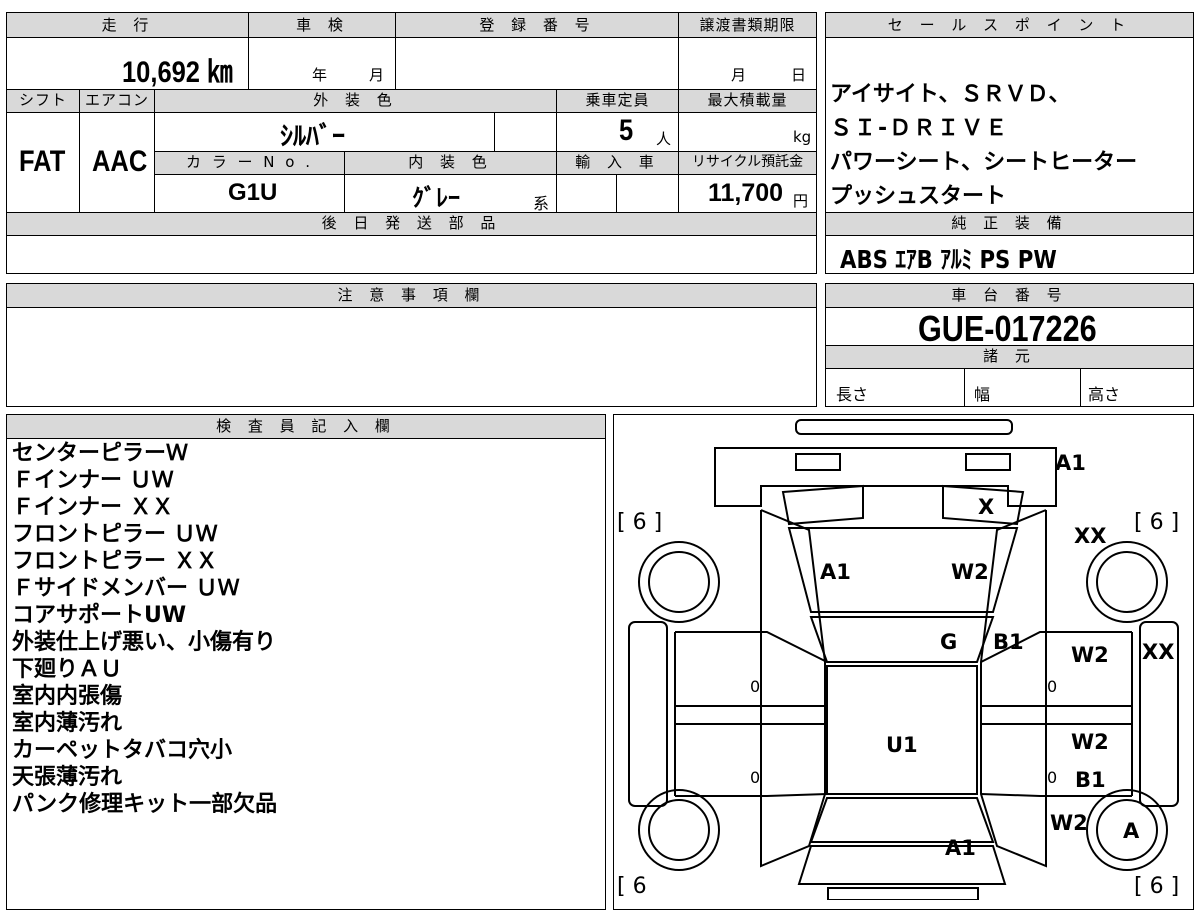  What do you see at coordinates (126, 588) in the screenshot?
I see `inspector-note: Ｆサイドメンバー ＵＷ` at bounding box center [126, 588].